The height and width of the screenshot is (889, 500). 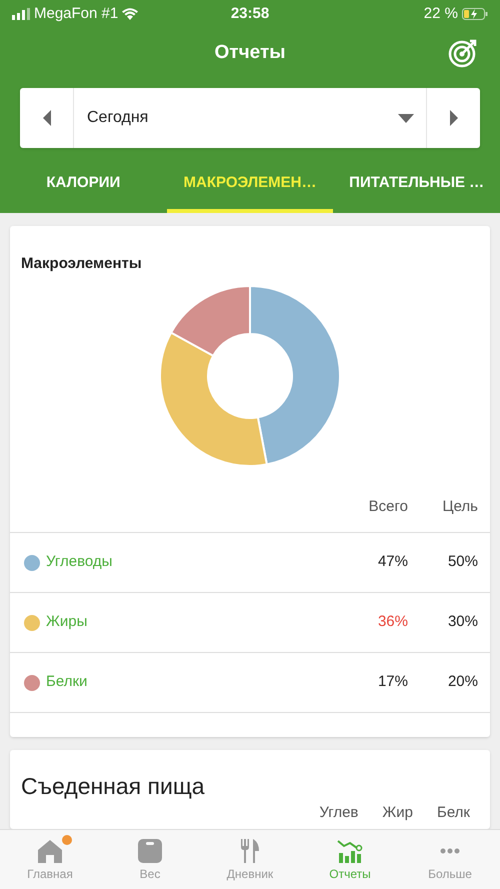 I want to click on nav-item: Вес, so click(x=150, y=859).